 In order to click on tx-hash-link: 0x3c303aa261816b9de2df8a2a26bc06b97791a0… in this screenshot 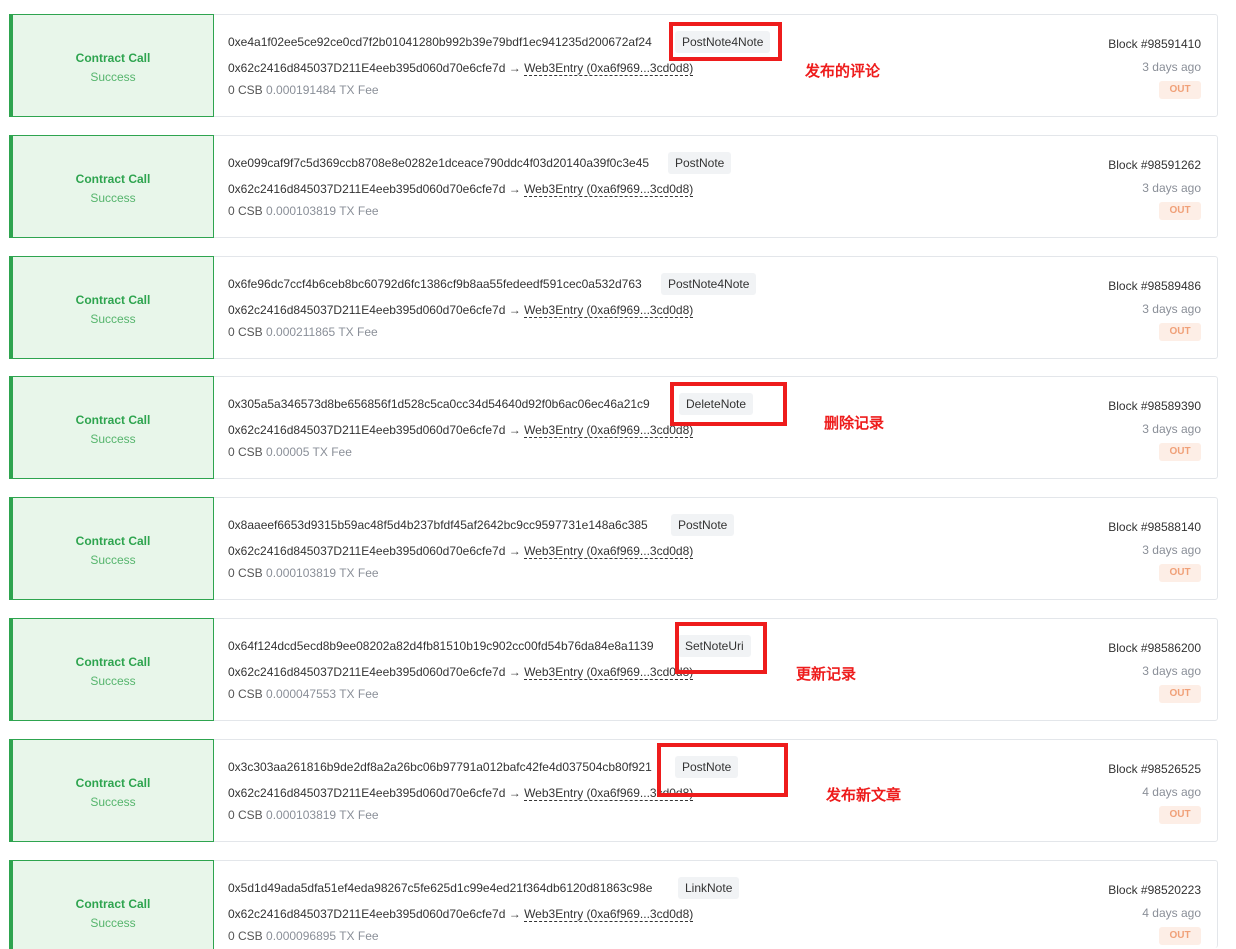, I will do `click(440, 767)`.